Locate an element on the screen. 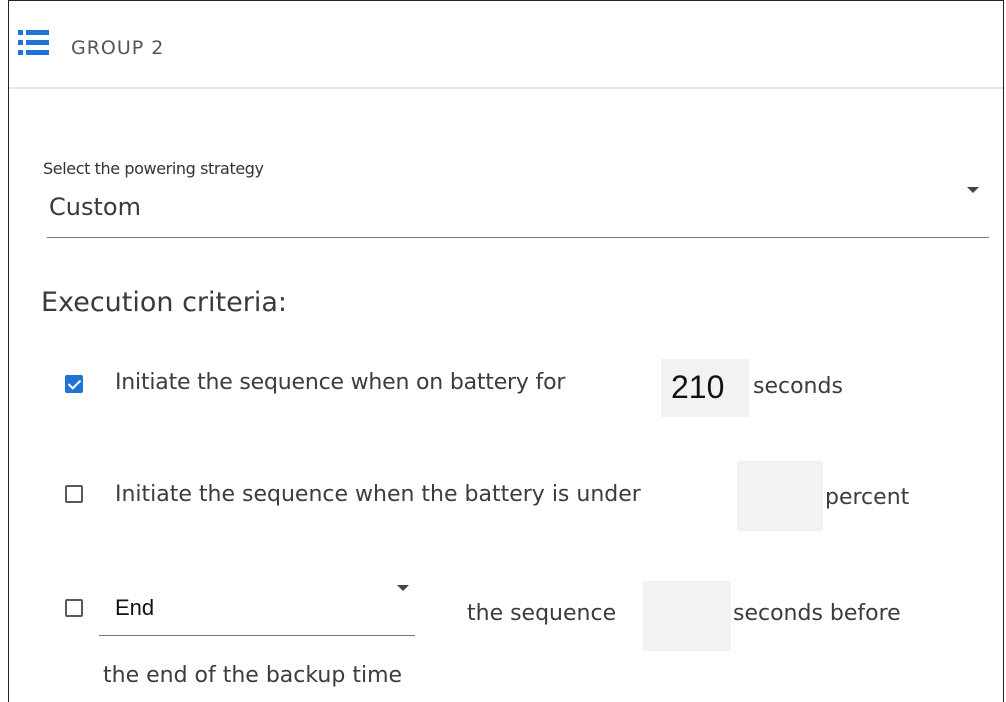 This screenshot has height=702, width=1006. execution-criteria-title: Execution criteria: is located at coordinates (164, 302).